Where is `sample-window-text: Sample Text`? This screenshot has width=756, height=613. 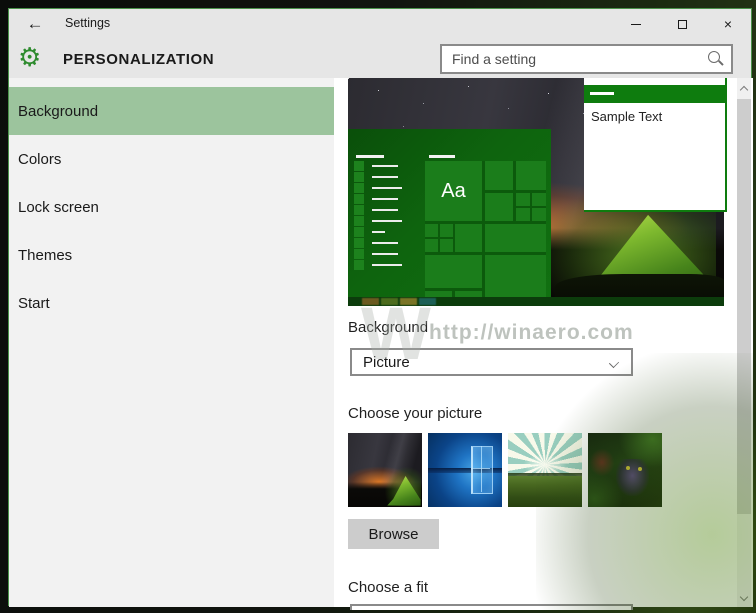
sample-window-text: Sample Text is located at coordinates (627, 116).